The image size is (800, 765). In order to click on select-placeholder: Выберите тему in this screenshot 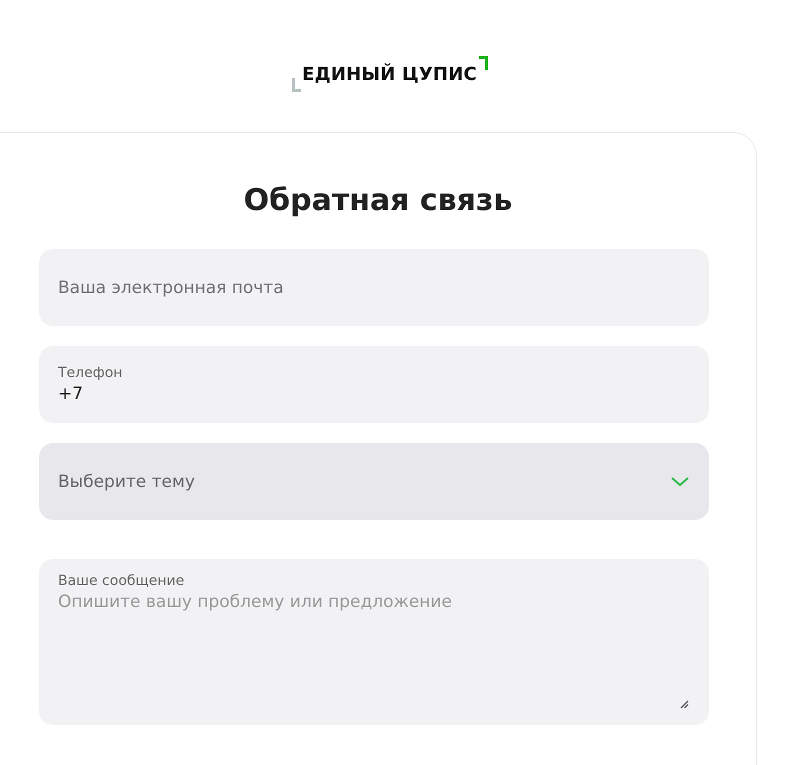, I will do `click(126, 482)`.